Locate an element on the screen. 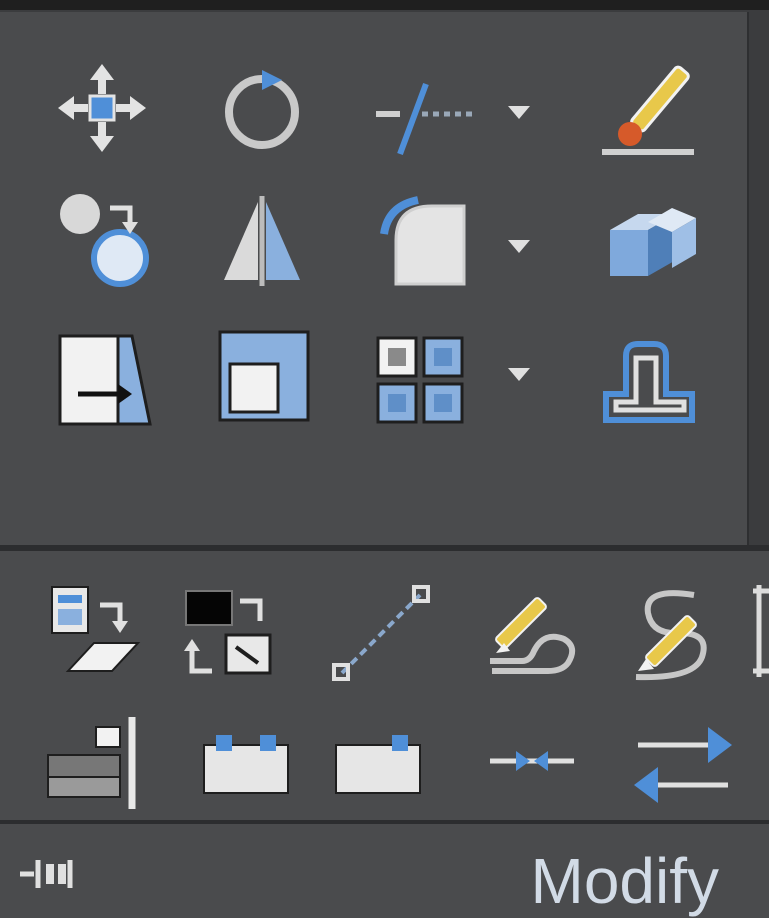 The image size is (769, 918). fillet-dropdown-arrow is located at coordinates (519, 249).